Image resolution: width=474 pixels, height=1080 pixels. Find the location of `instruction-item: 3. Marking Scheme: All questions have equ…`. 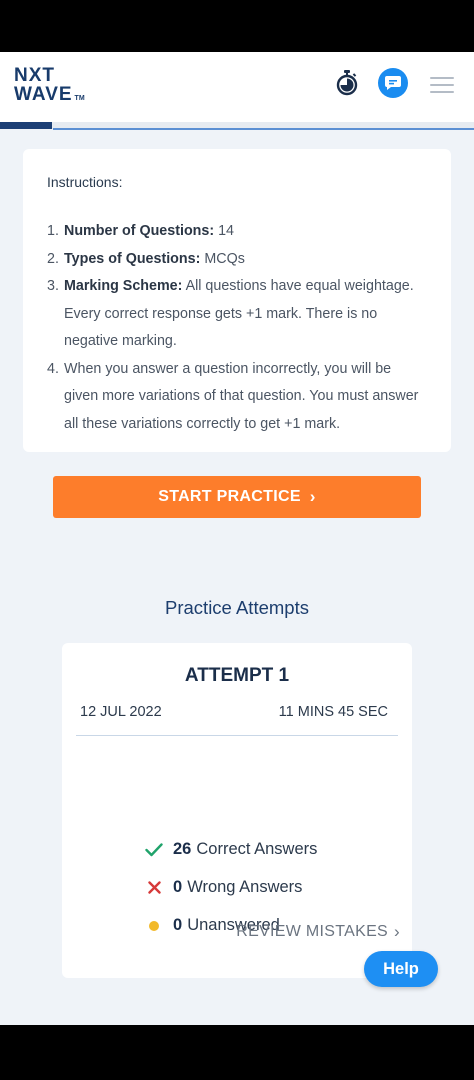

instruction-item: 3. Marking Scheme: All questions have equ… is located at coordinates (230, 313).